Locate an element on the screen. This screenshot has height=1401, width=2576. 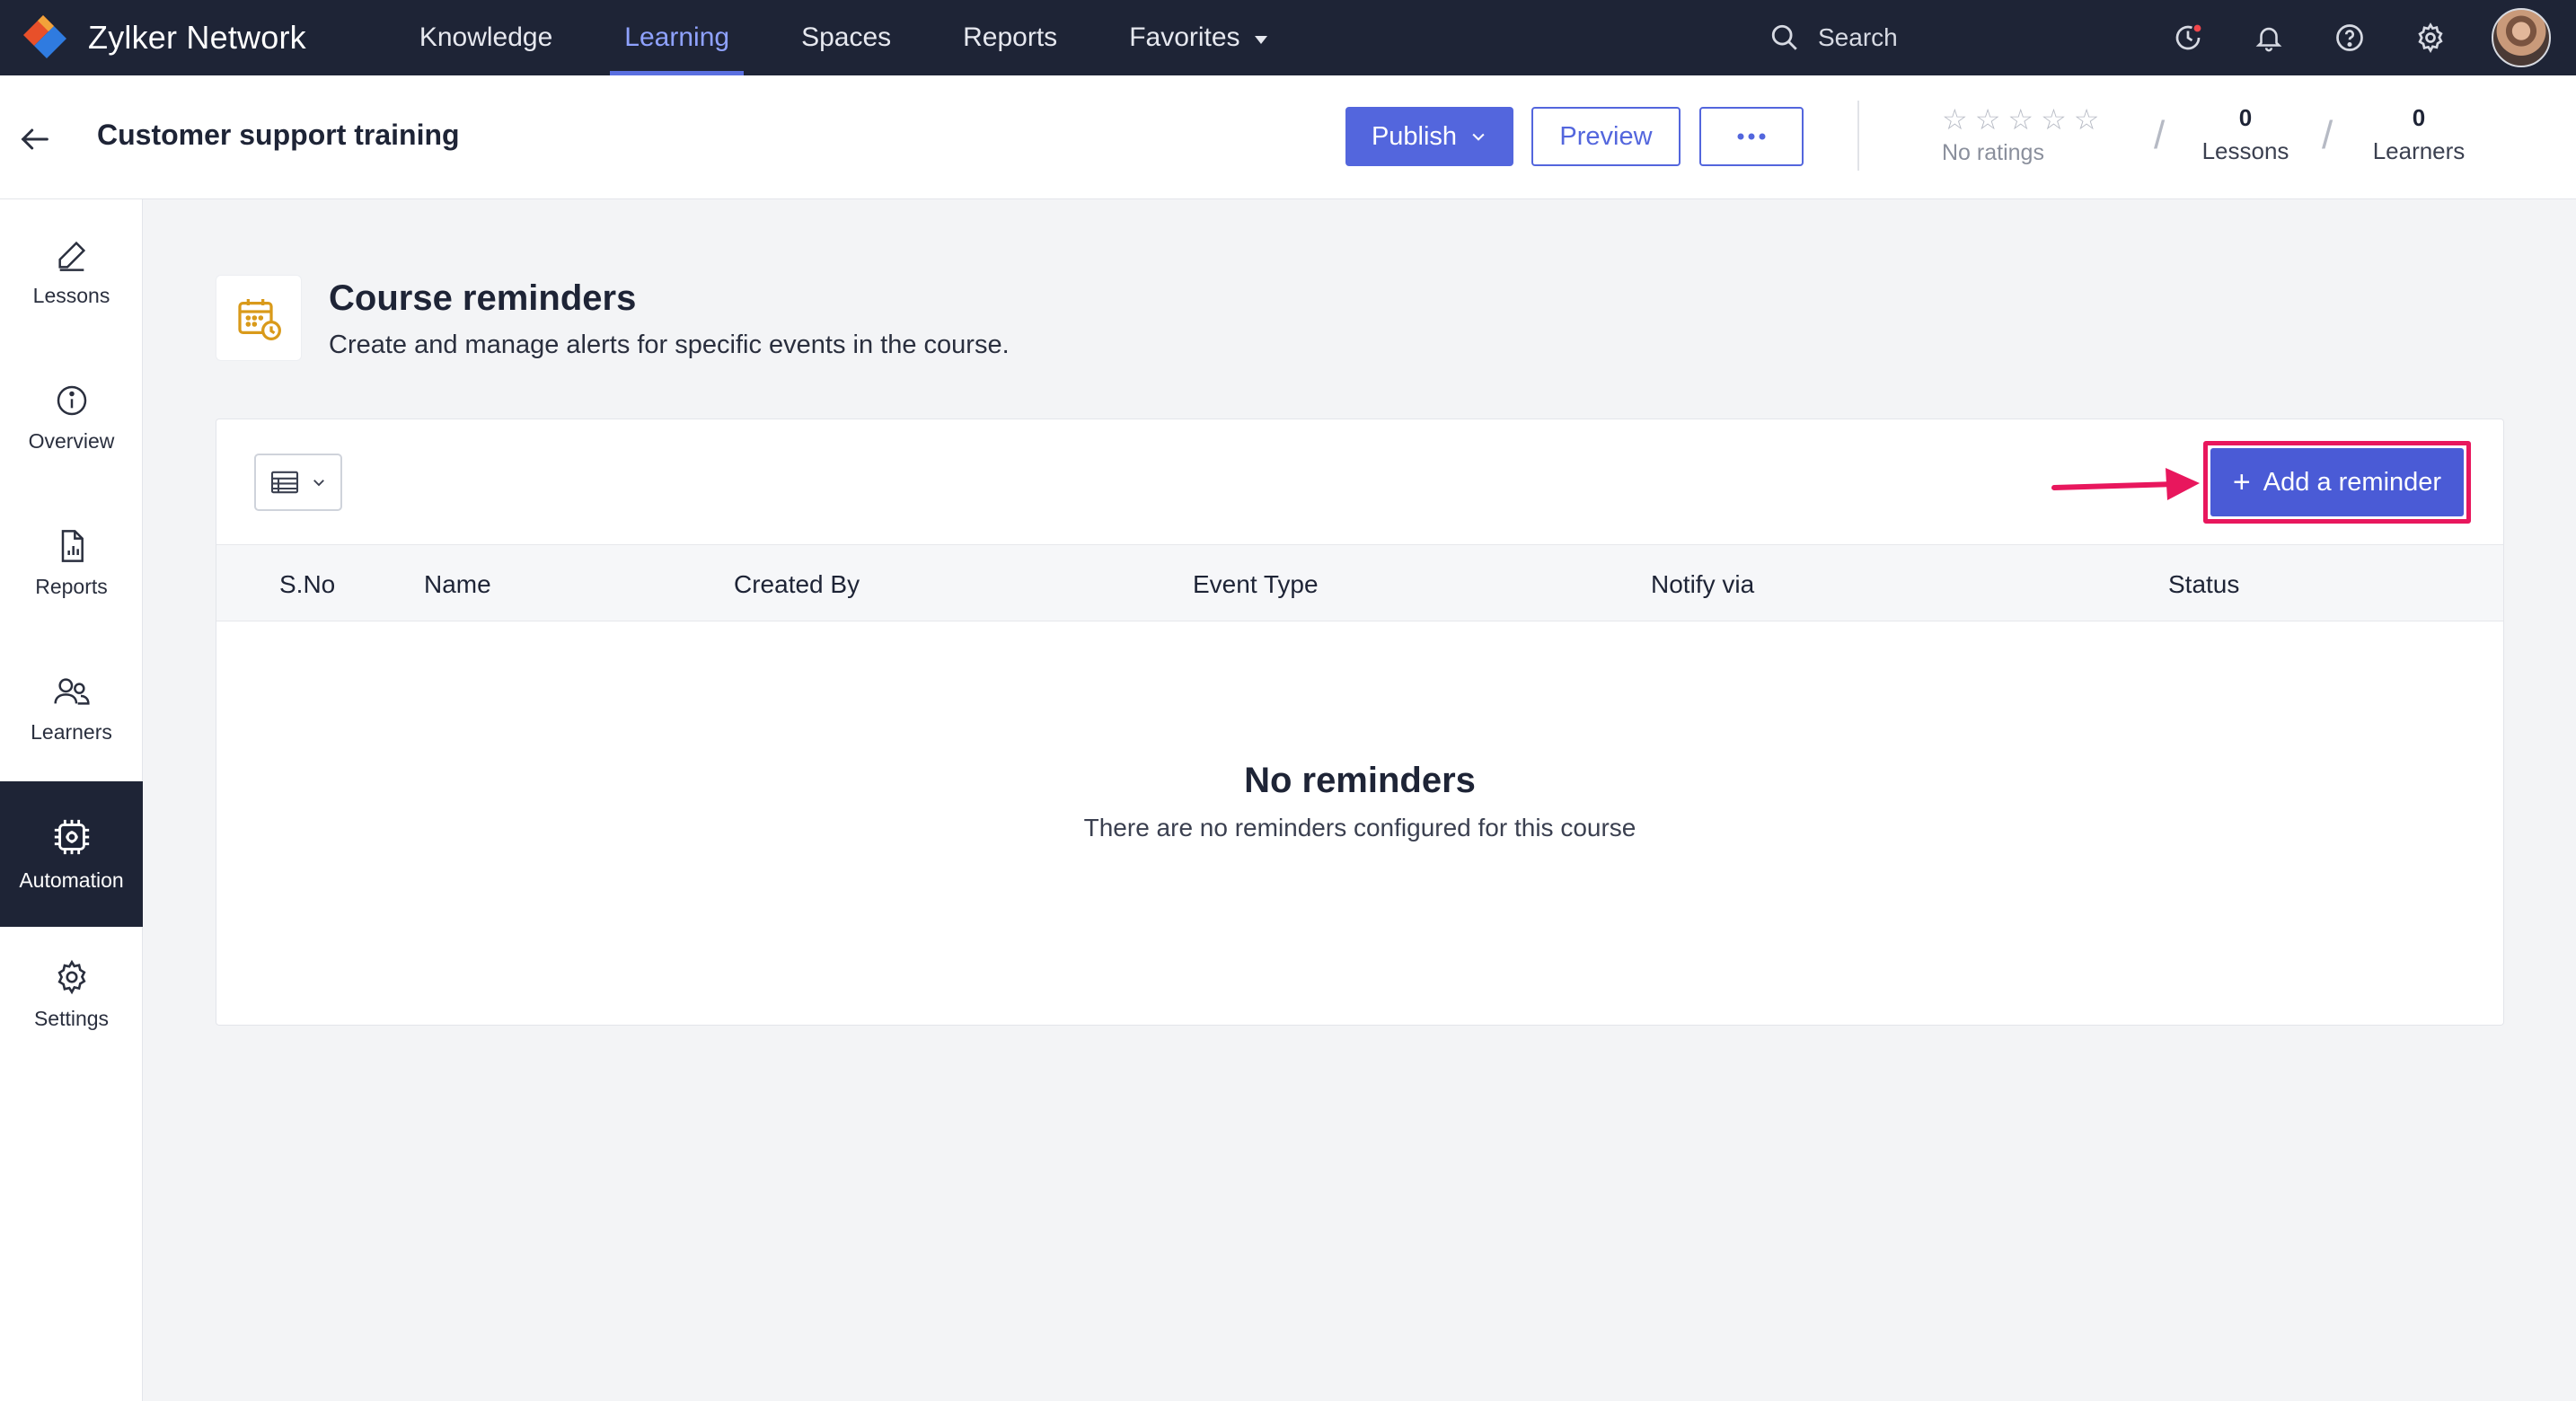
add-reminder-label: Add a reminder is located at coordinates (2352, 482).